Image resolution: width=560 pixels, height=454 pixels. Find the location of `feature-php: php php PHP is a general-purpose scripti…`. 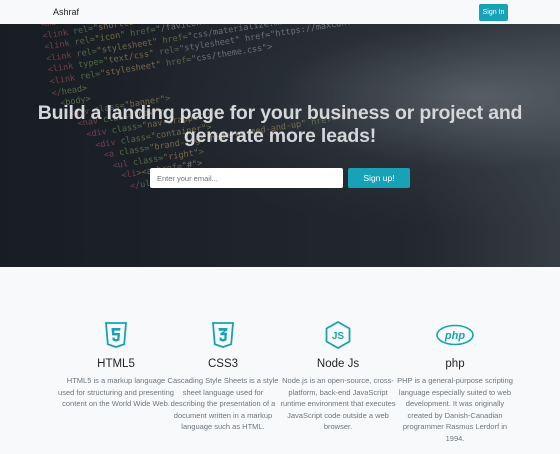

feature-php: php php PHP is a general-purpose scripti… is located at coordinates (455, 383).